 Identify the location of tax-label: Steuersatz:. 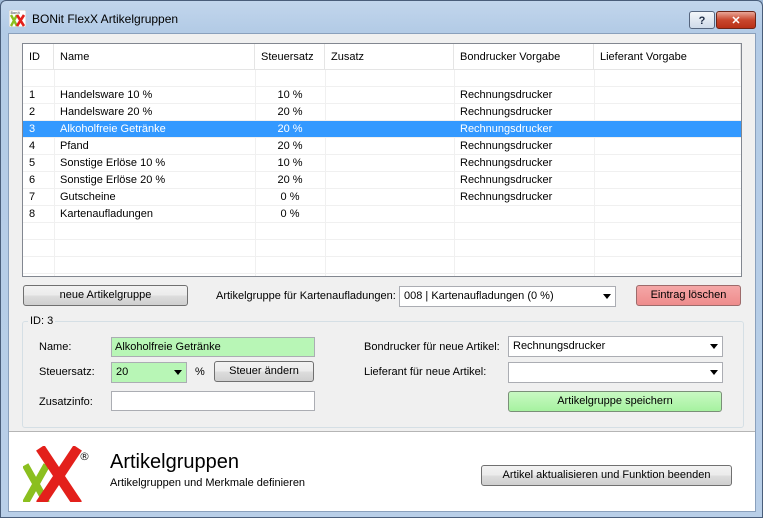
(67, 372).